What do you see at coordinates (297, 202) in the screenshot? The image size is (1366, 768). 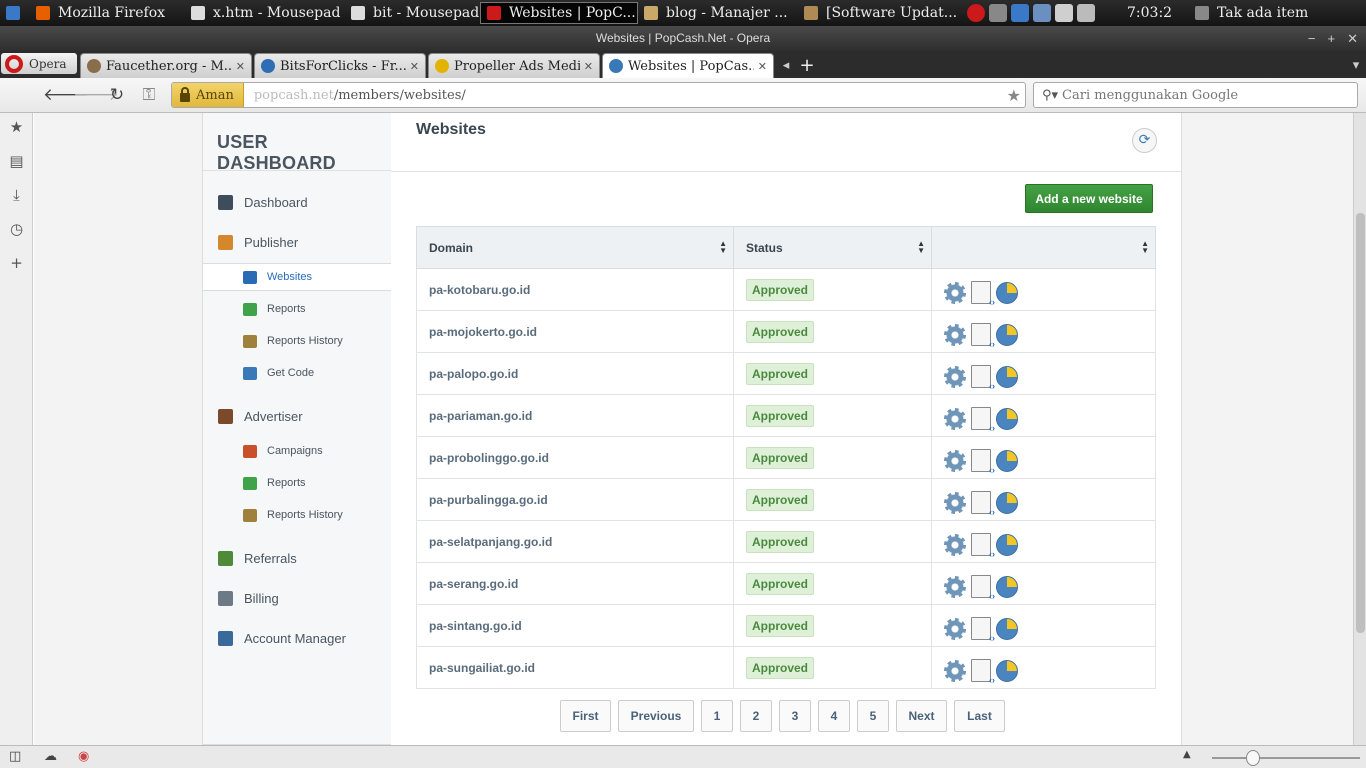 I see `nav-item-dashboard: Dashboard` at bounding box center [297, 202].